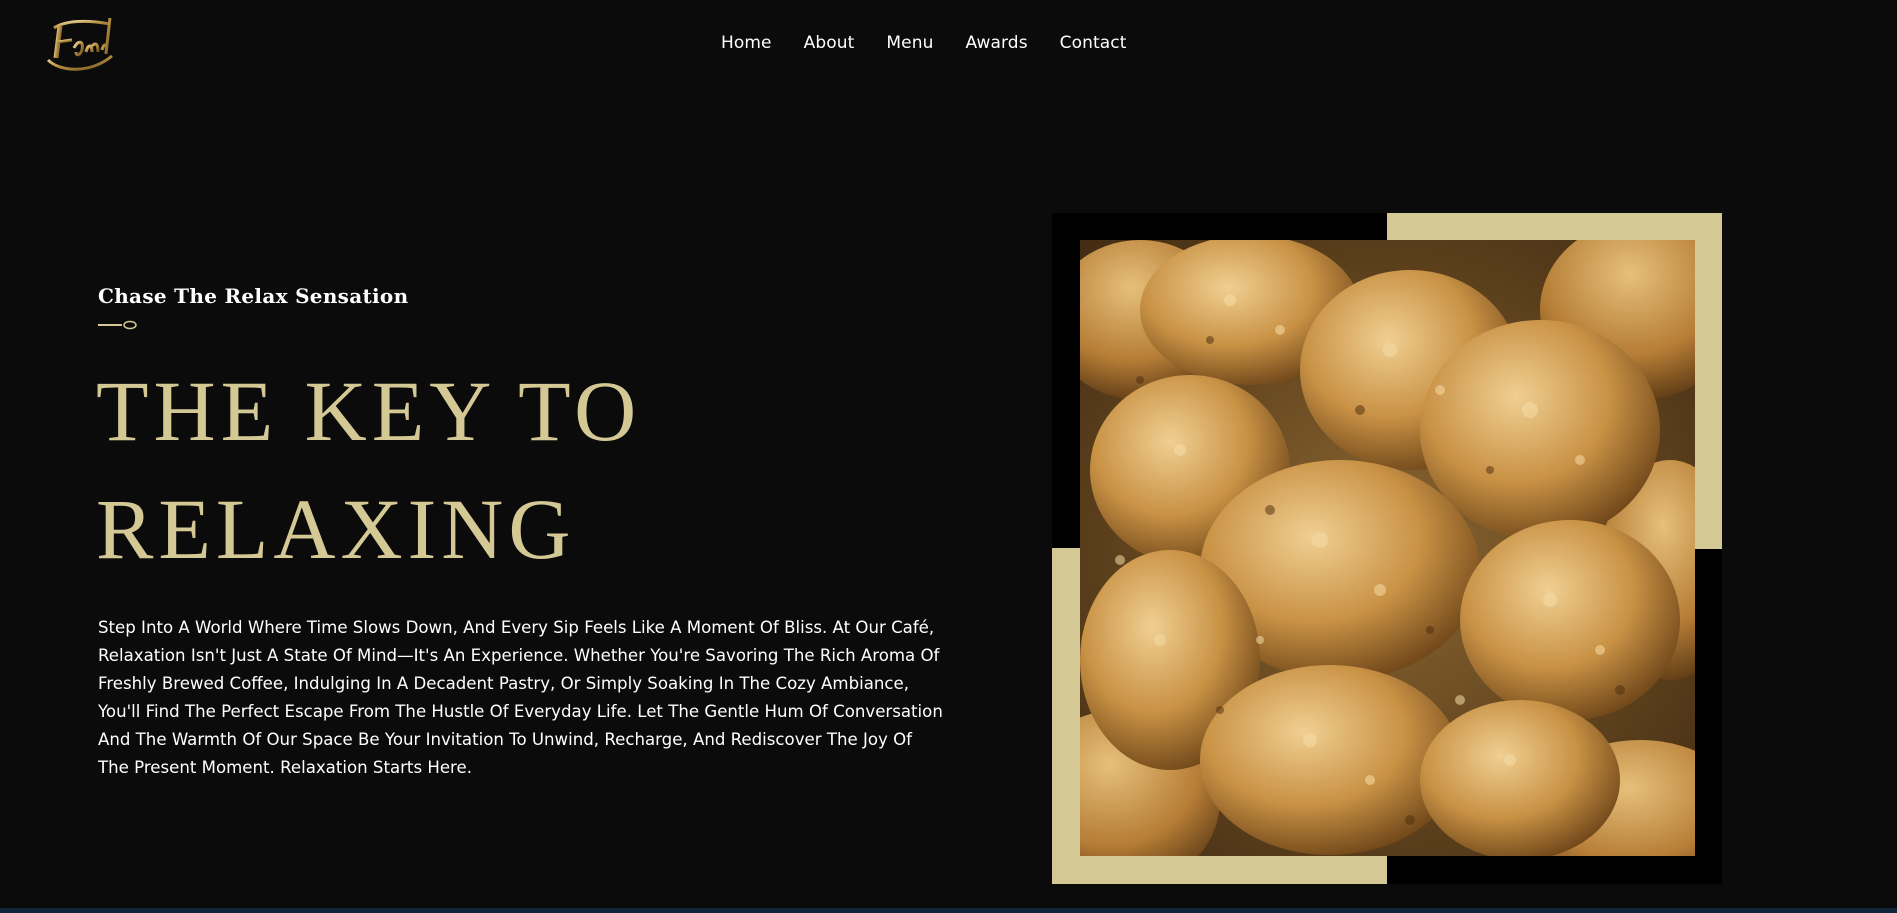 This screenshot has height=913, width=1897. I want to click on main-nav: Home About Menu Awards Contact, so click(924, 43).